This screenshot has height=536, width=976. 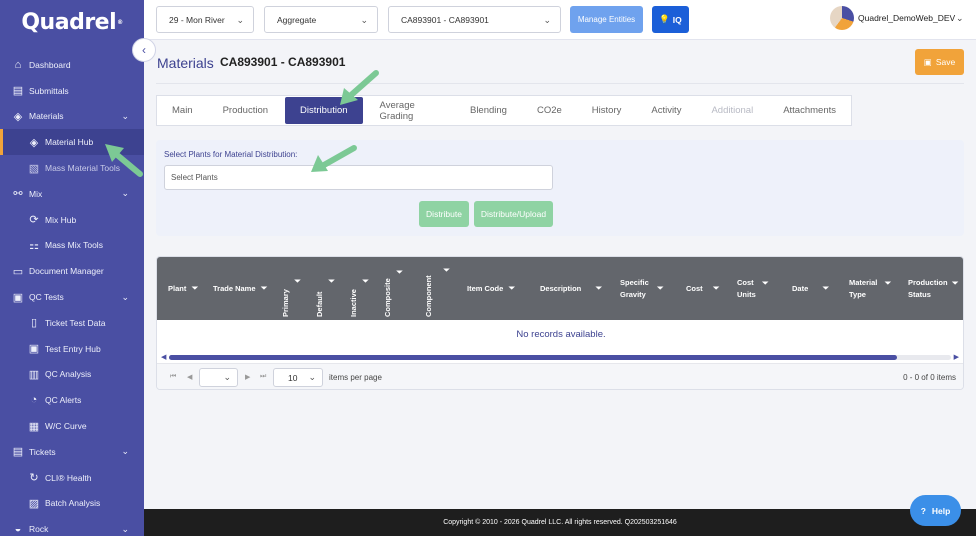 I want to click on next-page-icon: ▶, so click(x=247, y=377).